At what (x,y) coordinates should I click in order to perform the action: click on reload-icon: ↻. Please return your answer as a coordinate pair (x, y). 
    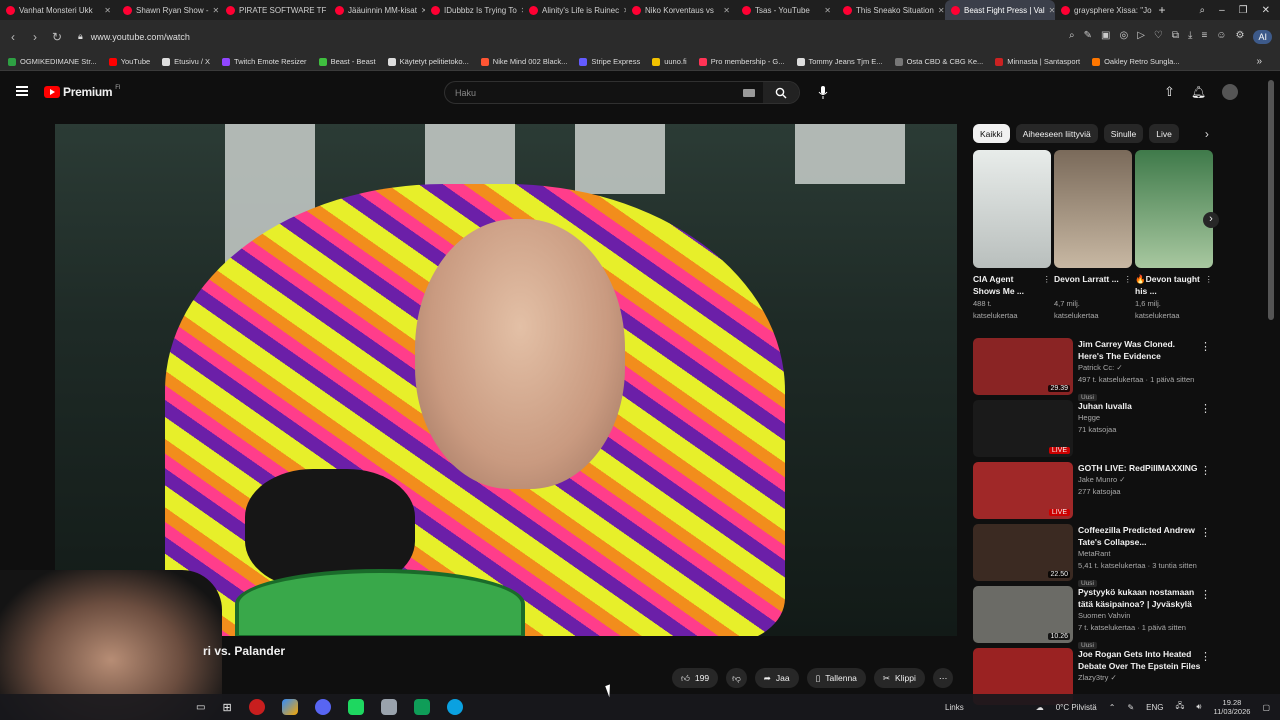
    Looking at the image, I should click on (57, 37).